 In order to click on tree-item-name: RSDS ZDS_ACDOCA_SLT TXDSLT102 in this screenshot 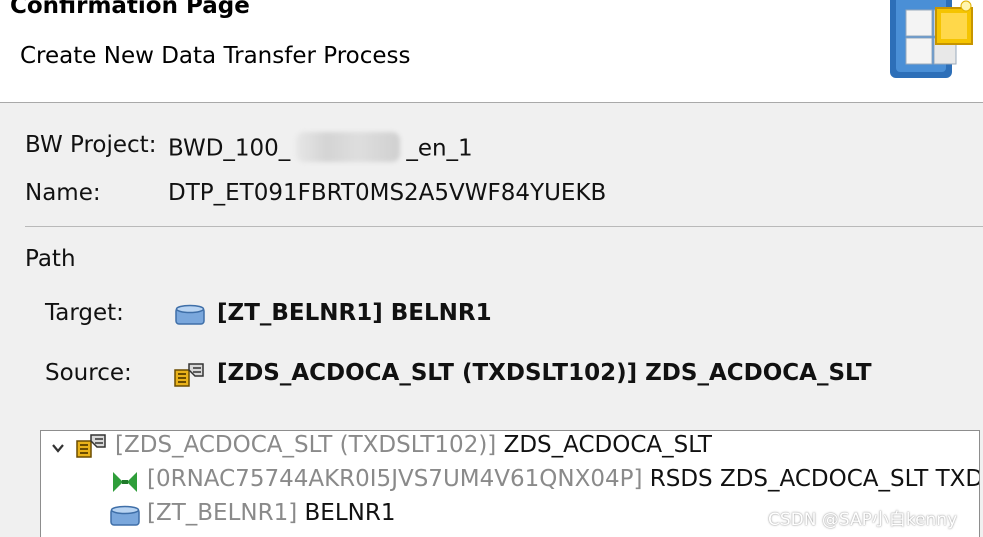, I will do `click(814, 479)`.